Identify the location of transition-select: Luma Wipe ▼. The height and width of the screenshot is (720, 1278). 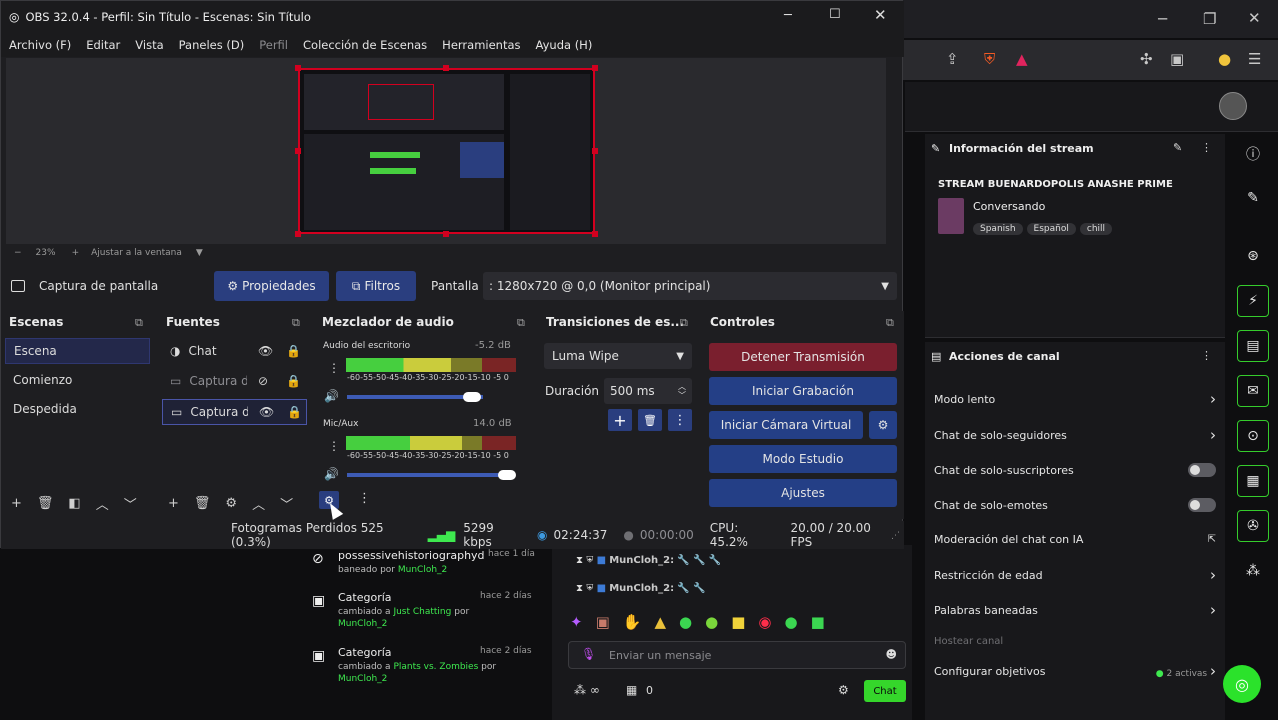
(618, 356).